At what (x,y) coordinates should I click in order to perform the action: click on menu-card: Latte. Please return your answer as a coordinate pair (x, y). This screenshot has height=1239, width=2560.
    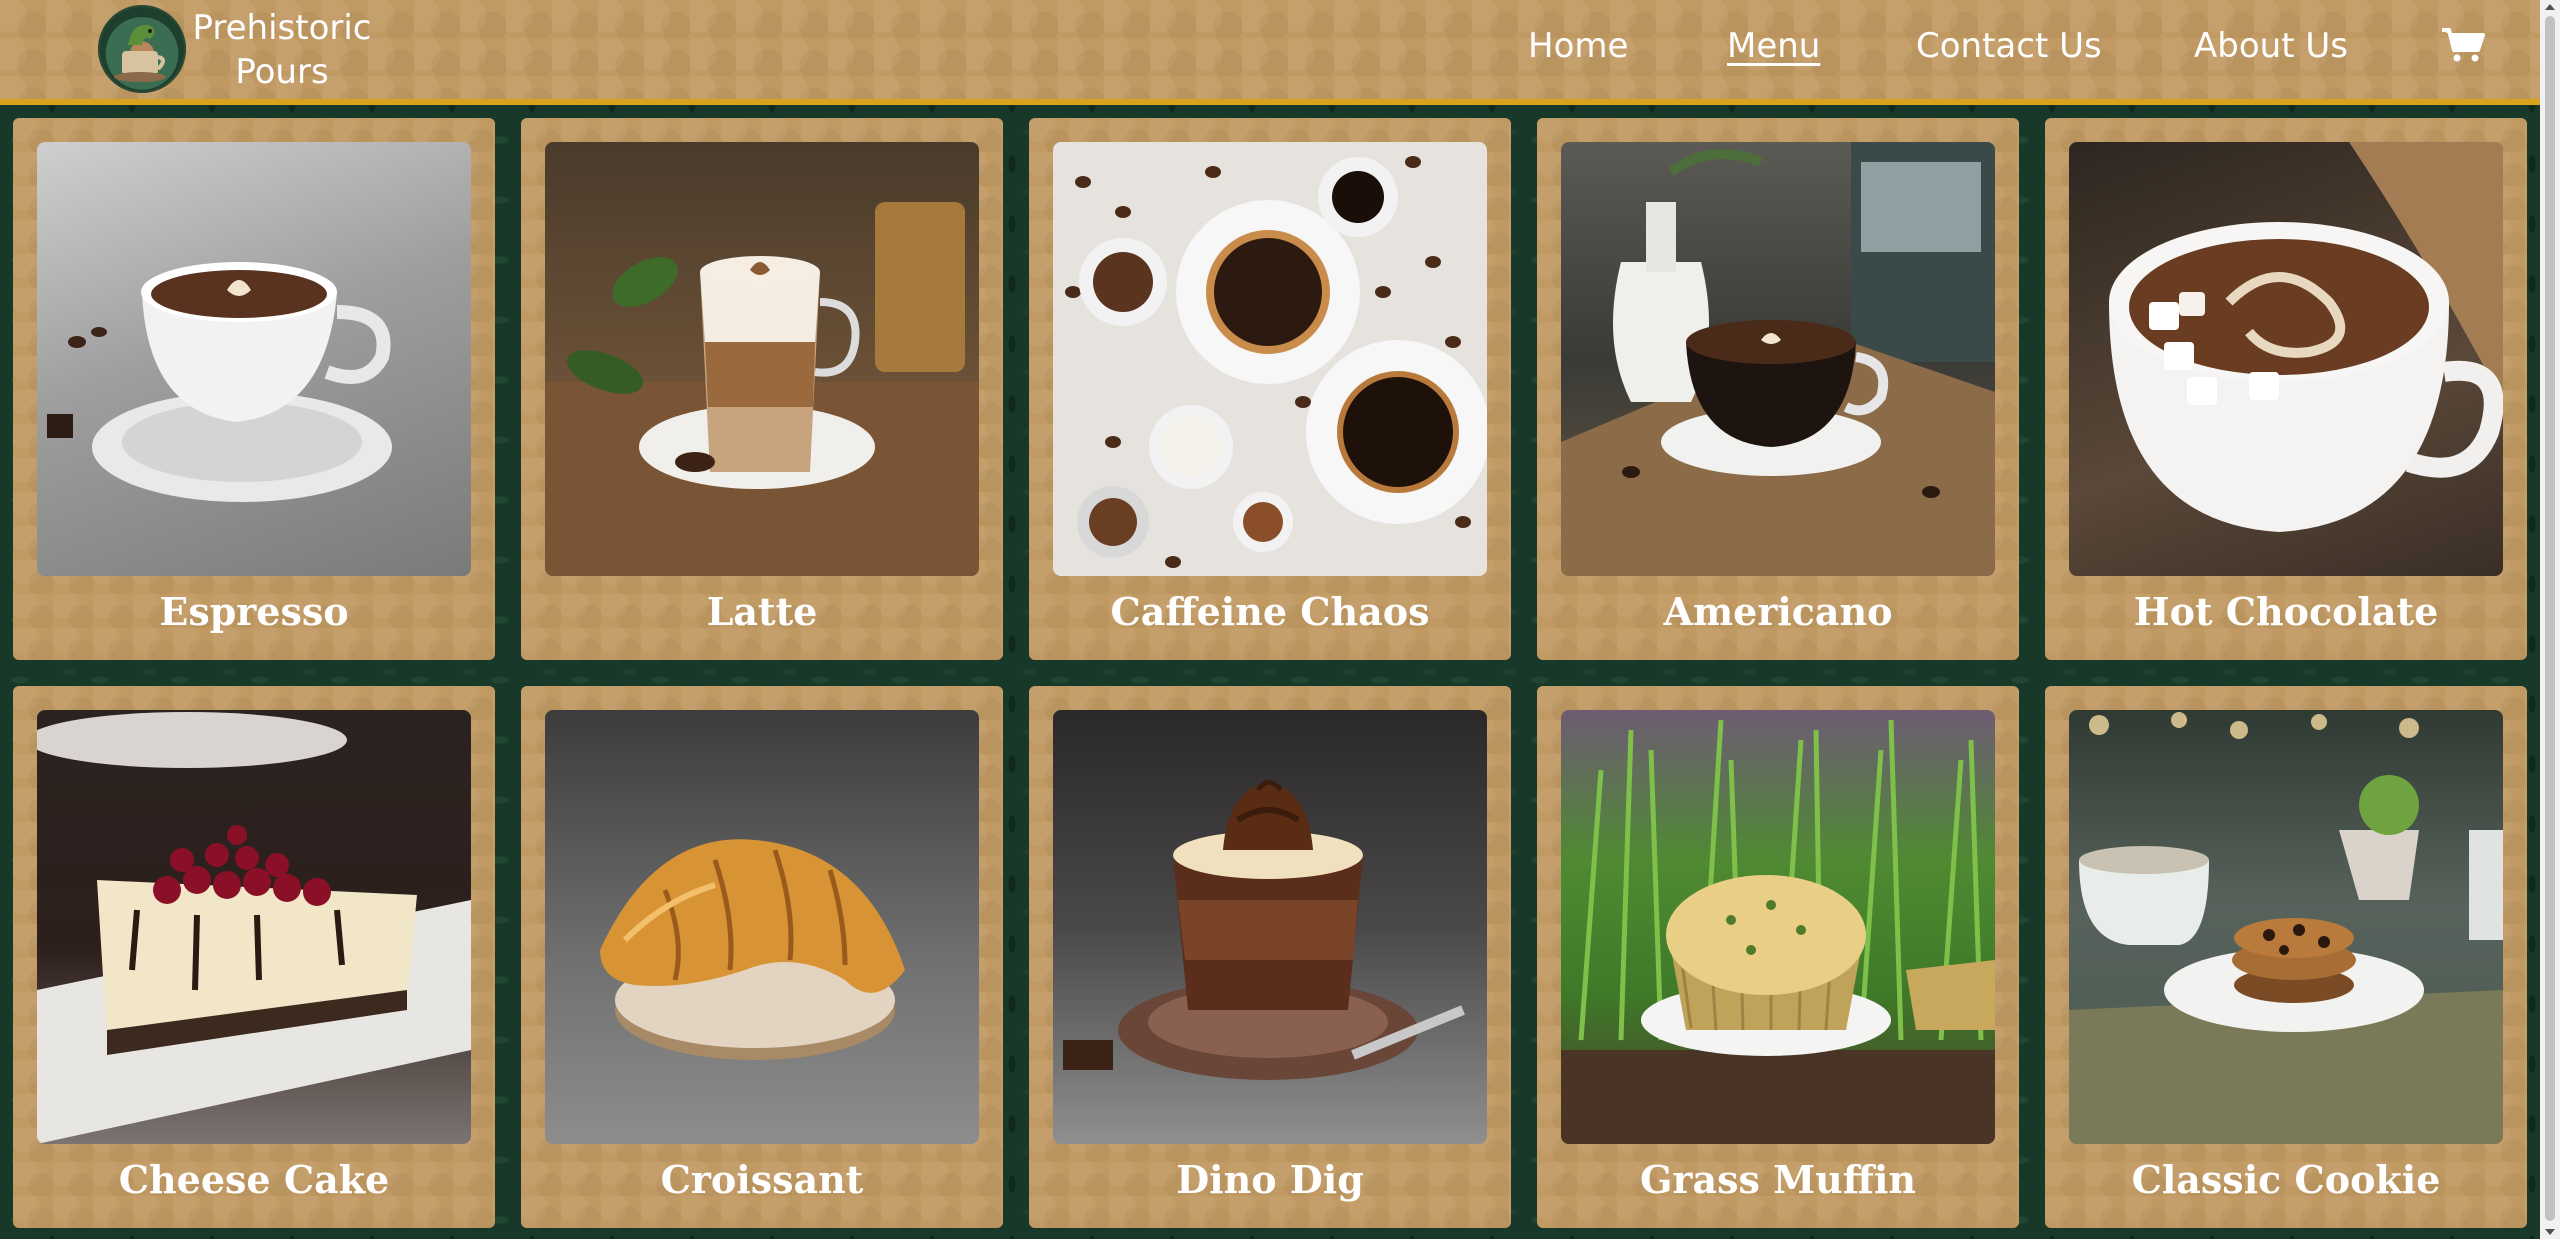
    Looking at the image, I should click on (762, 389).